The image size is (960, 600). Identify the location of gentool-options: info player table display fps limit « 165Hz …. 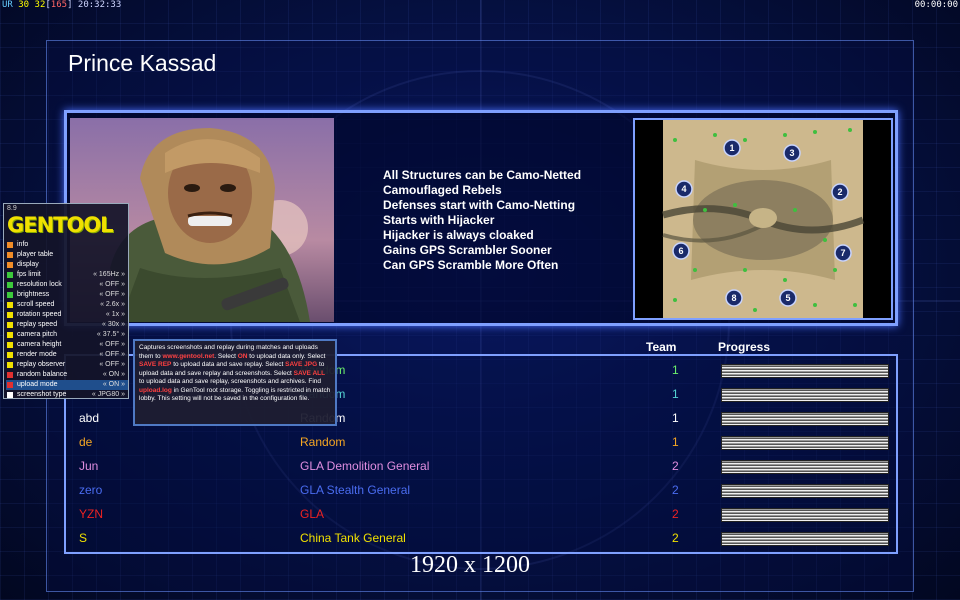
(67, 320).